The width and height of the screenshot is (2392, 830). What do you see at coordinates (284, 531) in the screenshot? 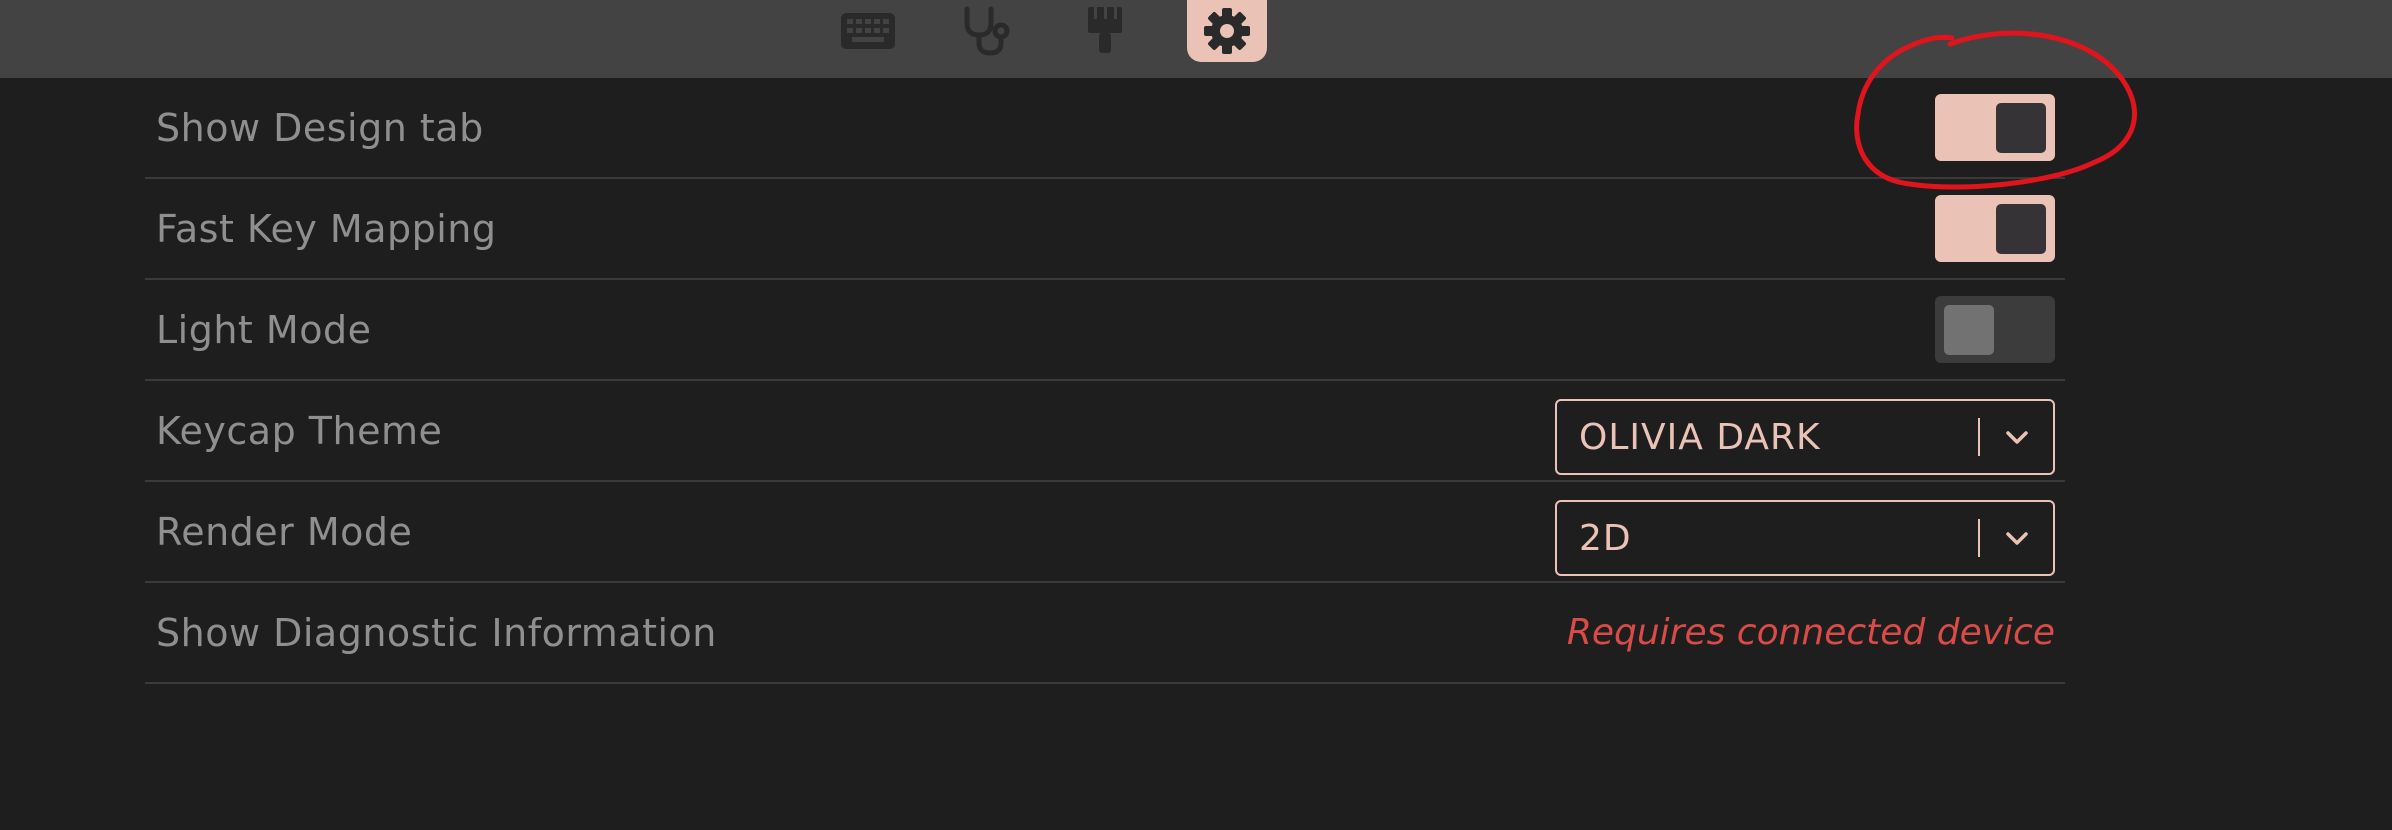
I see `setting-label: Render Mode` at bounding box center [284, 531].